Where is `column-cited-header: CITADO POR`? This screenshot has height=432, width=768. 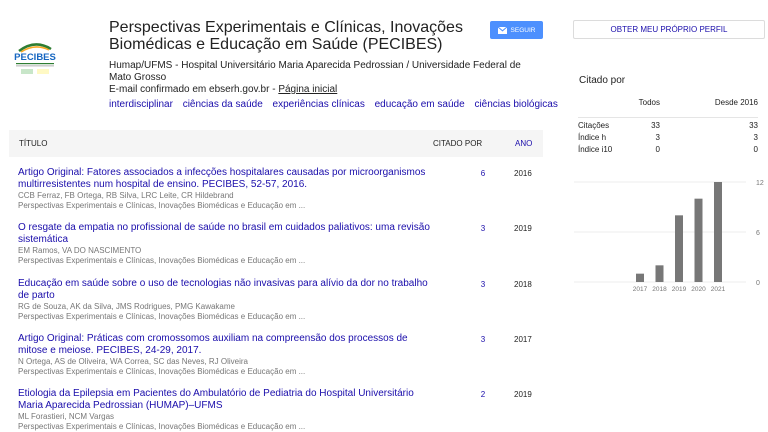
column-cited-header: CITADO POR is located at coordinates (457, 143).